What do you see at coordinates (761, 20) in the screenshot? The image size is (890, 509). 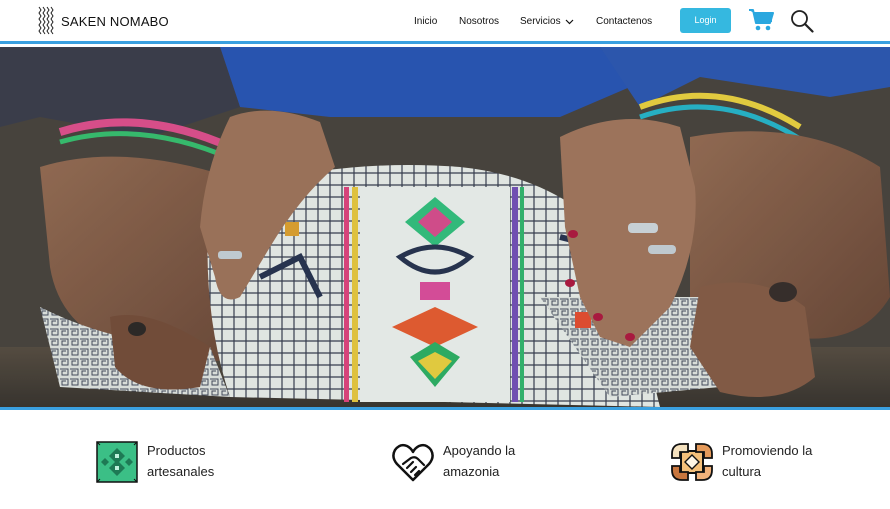 I see `shopping-cart-icon` at bounding box center [761, 20].